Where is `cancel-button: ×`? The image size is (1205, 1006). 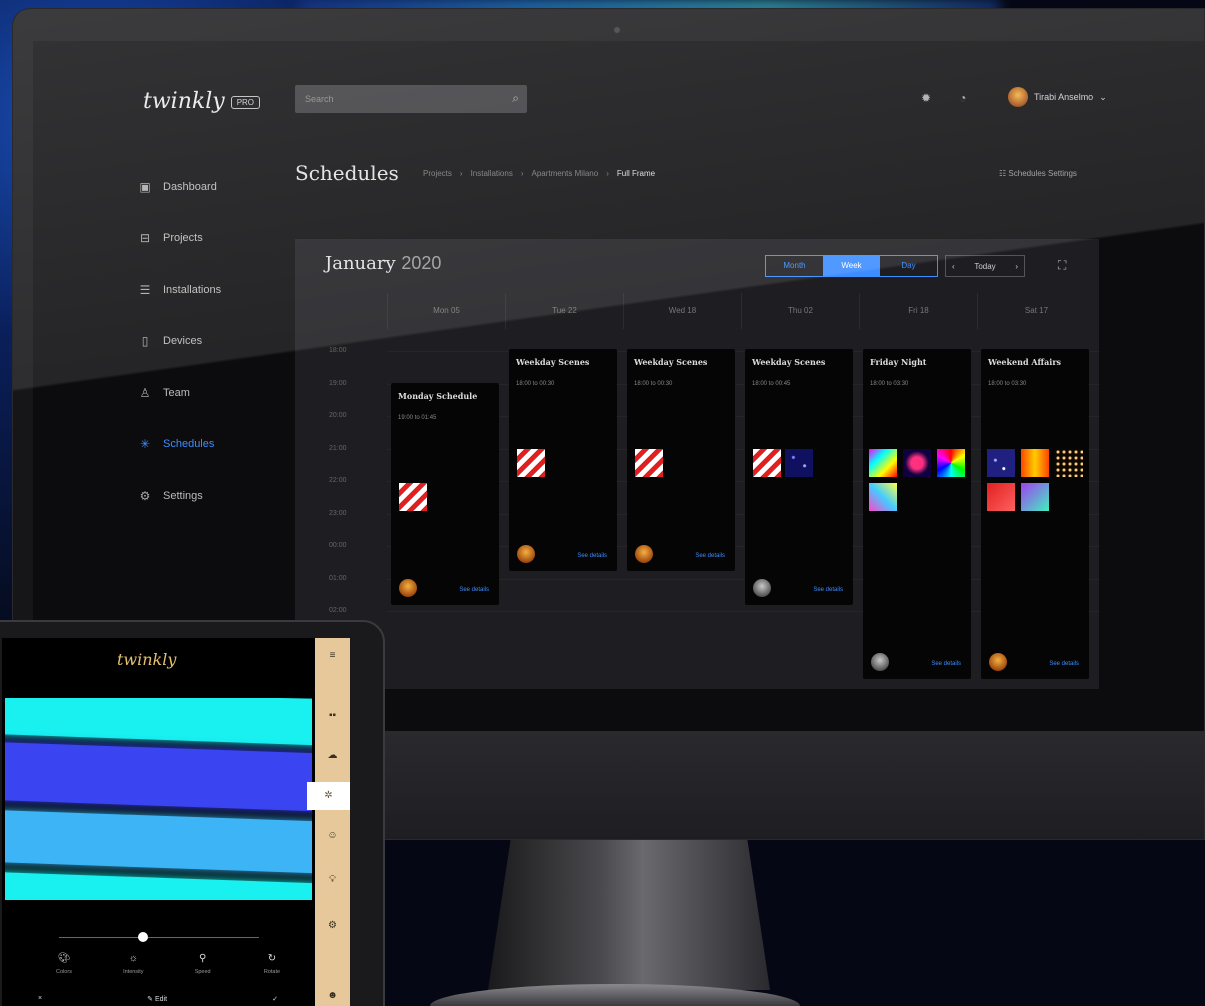 cancel-button: × is located at coordinates (40, 999).